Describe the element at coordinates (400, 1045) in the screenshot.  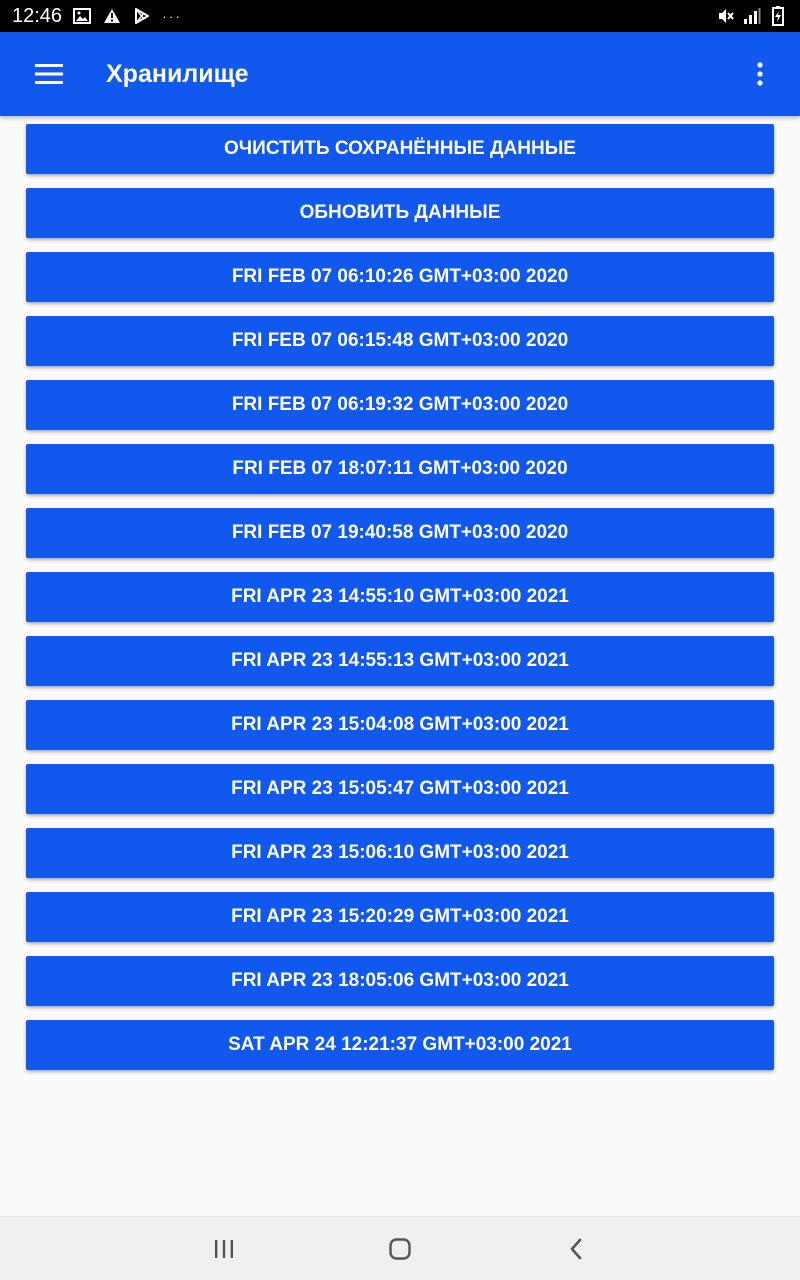
I see `saved-entry-button: SAT APR 24 12:21:37 GMT+03:00 2021` at that location.